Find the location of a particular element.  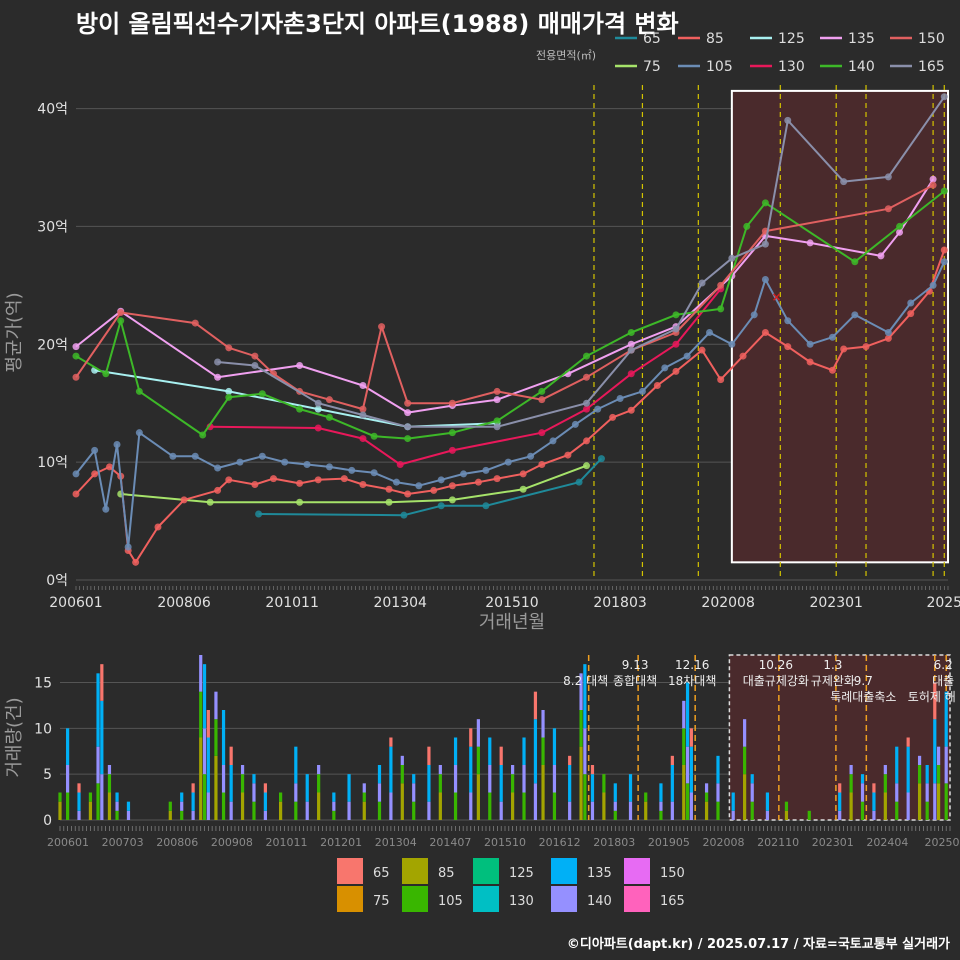

price-x-tick-label: 201803 is located at coordinates (619, 603).